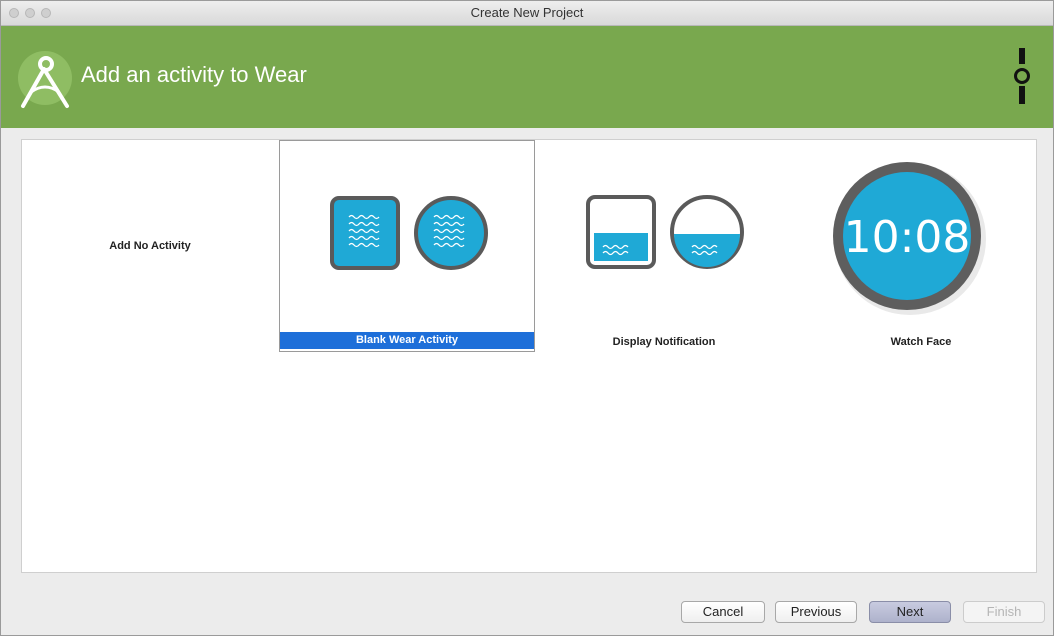 This screenshot has width=1054, height=636. Describe the element at coordinates (723, 612) in the screenshot. I see `cancel-button: Cancel` at that location.